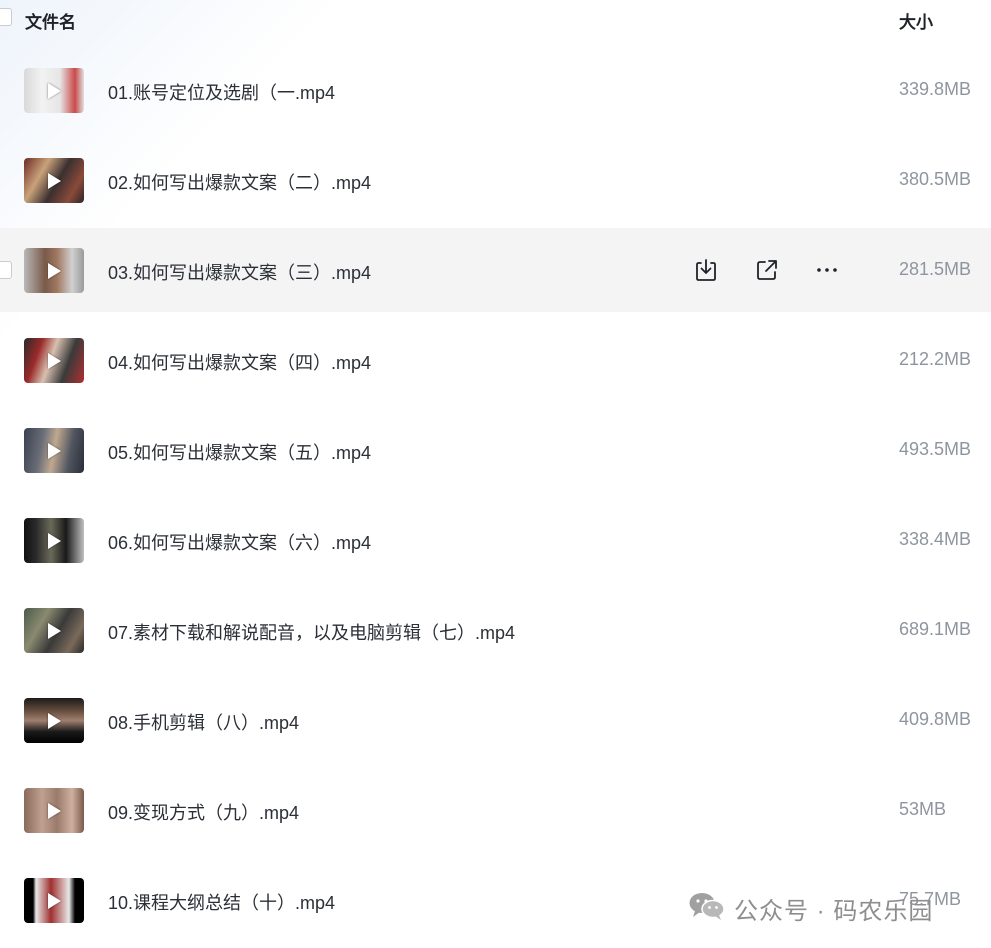 The image size is (991, 948). I want to click on watermark: 公众号 · 码农乐园, so click(811, 908).